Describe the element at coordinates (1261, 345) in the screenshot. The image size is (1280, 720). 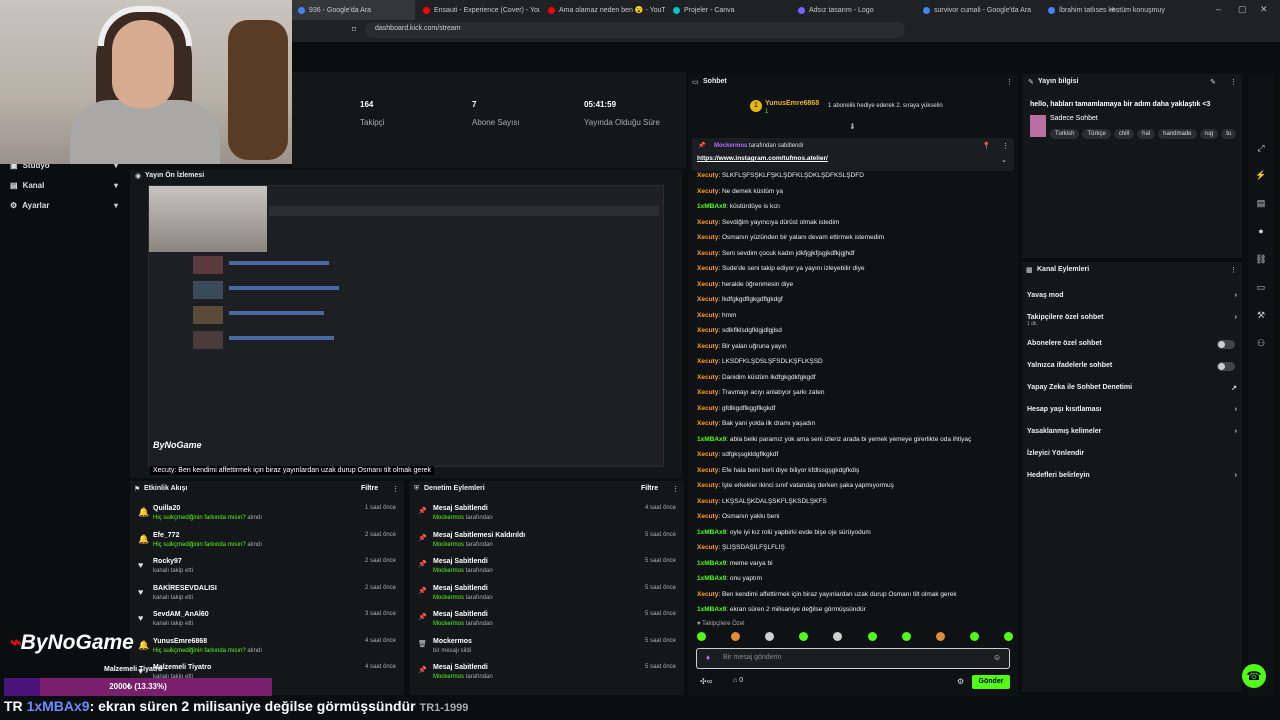
I see `users-icon: ⚇` at that location.